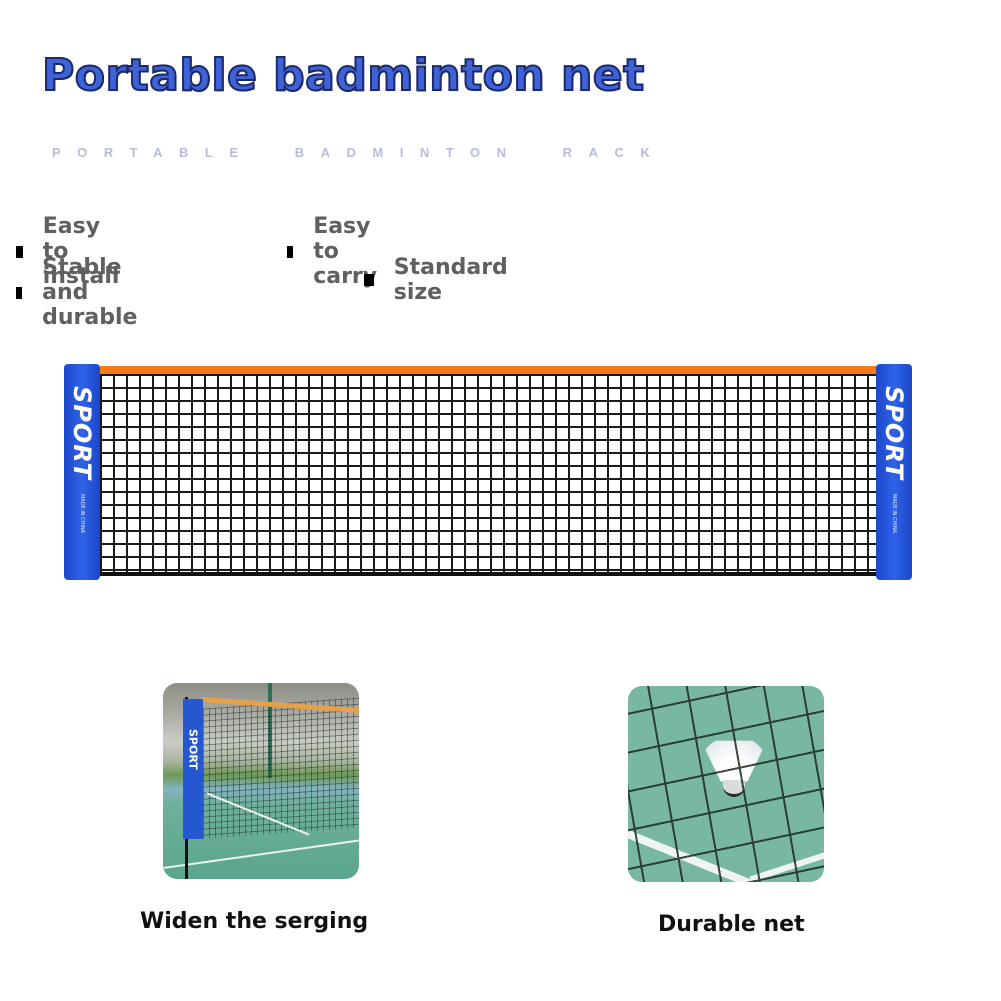 This screenshot has width=1001, height=1001. Describe the element at coordinates (254, 921) in the screenshot. I see `detail-caption: Widen the serging` at that location.